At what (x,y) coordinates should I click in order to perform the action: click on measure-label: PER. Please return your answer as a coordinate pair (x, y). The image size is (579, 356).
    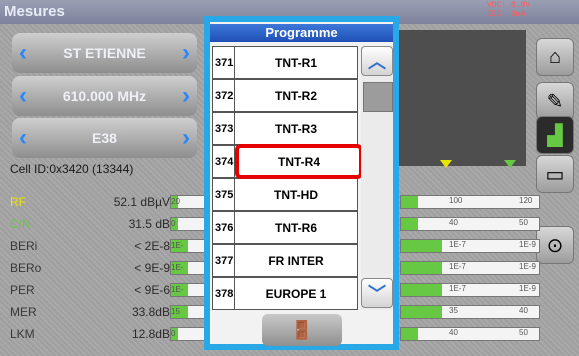
    Looking at the image, I should click on (22, 290).